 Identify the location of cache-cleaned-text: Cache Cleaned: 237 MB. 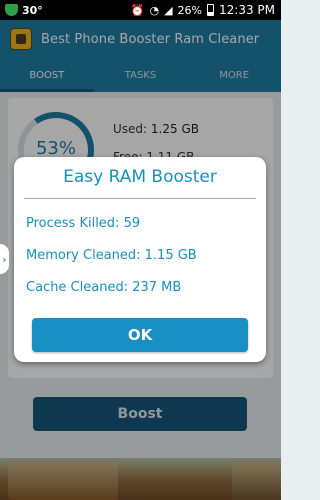
(104, 287).